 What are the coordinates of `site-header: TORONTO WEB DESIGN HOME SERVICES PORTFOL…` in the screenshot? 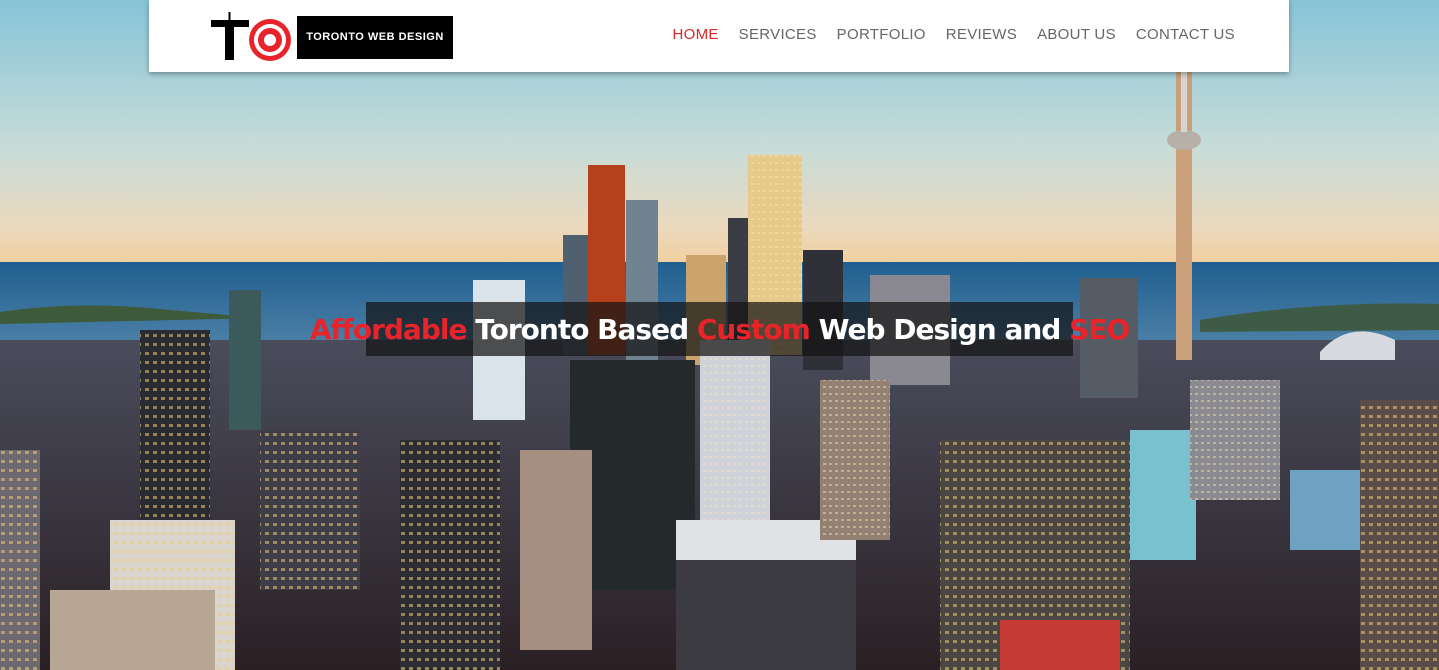 It's located at (719, 36).